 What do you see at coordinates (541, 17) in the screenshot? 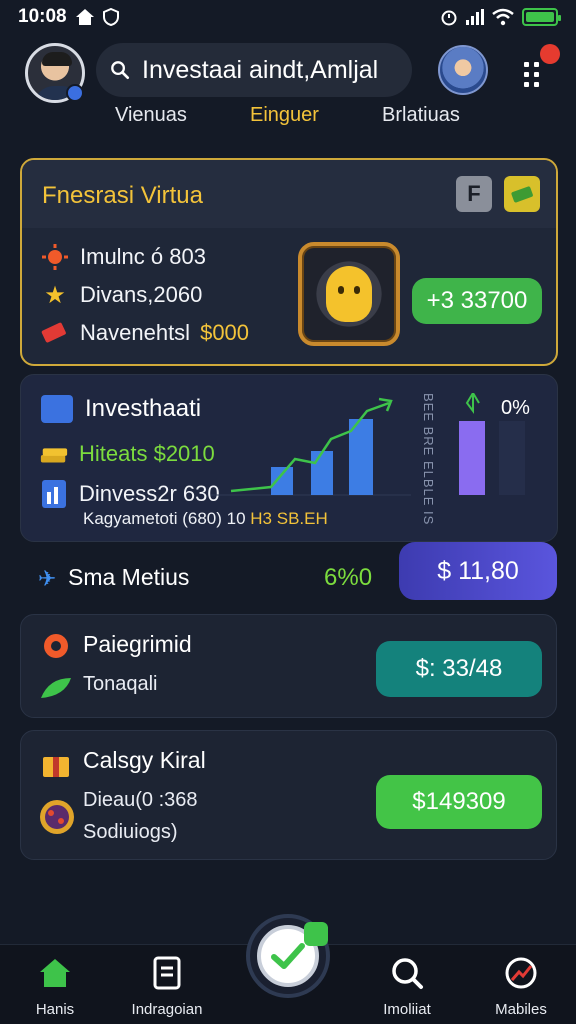
I see `battery-icon` at bounding box center [541, 17].